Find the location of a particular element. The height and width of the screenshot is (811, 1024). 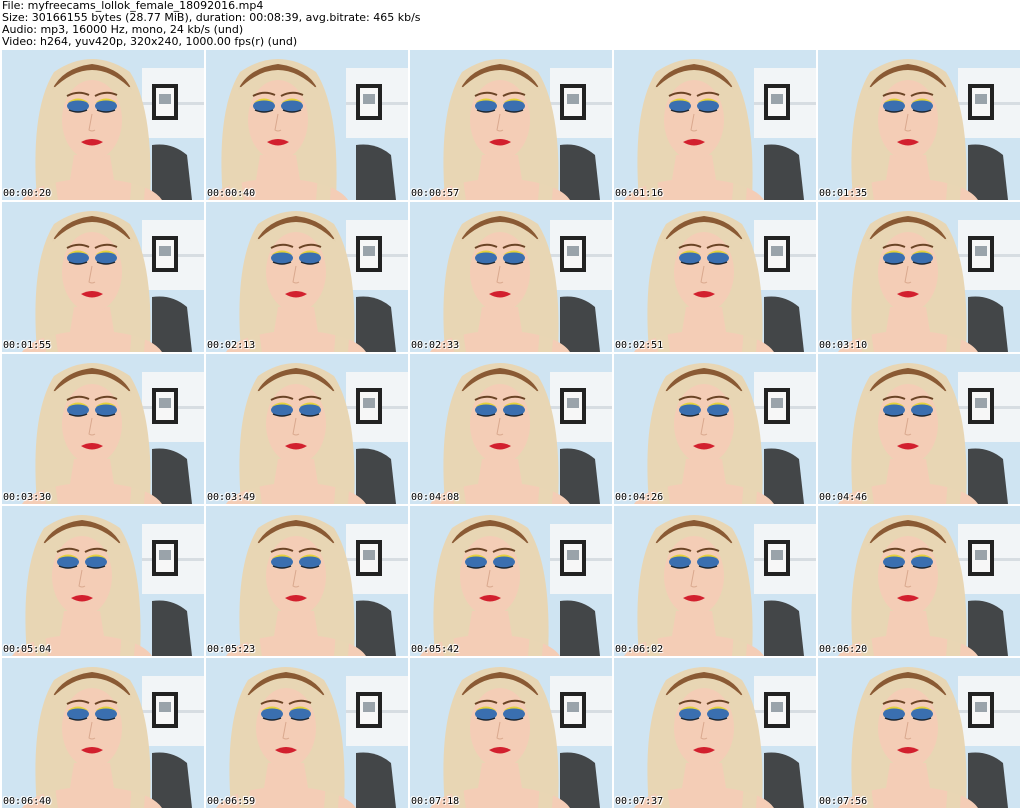

video-thumbnail: 00:04:46 is located at coordinates (919, 429).